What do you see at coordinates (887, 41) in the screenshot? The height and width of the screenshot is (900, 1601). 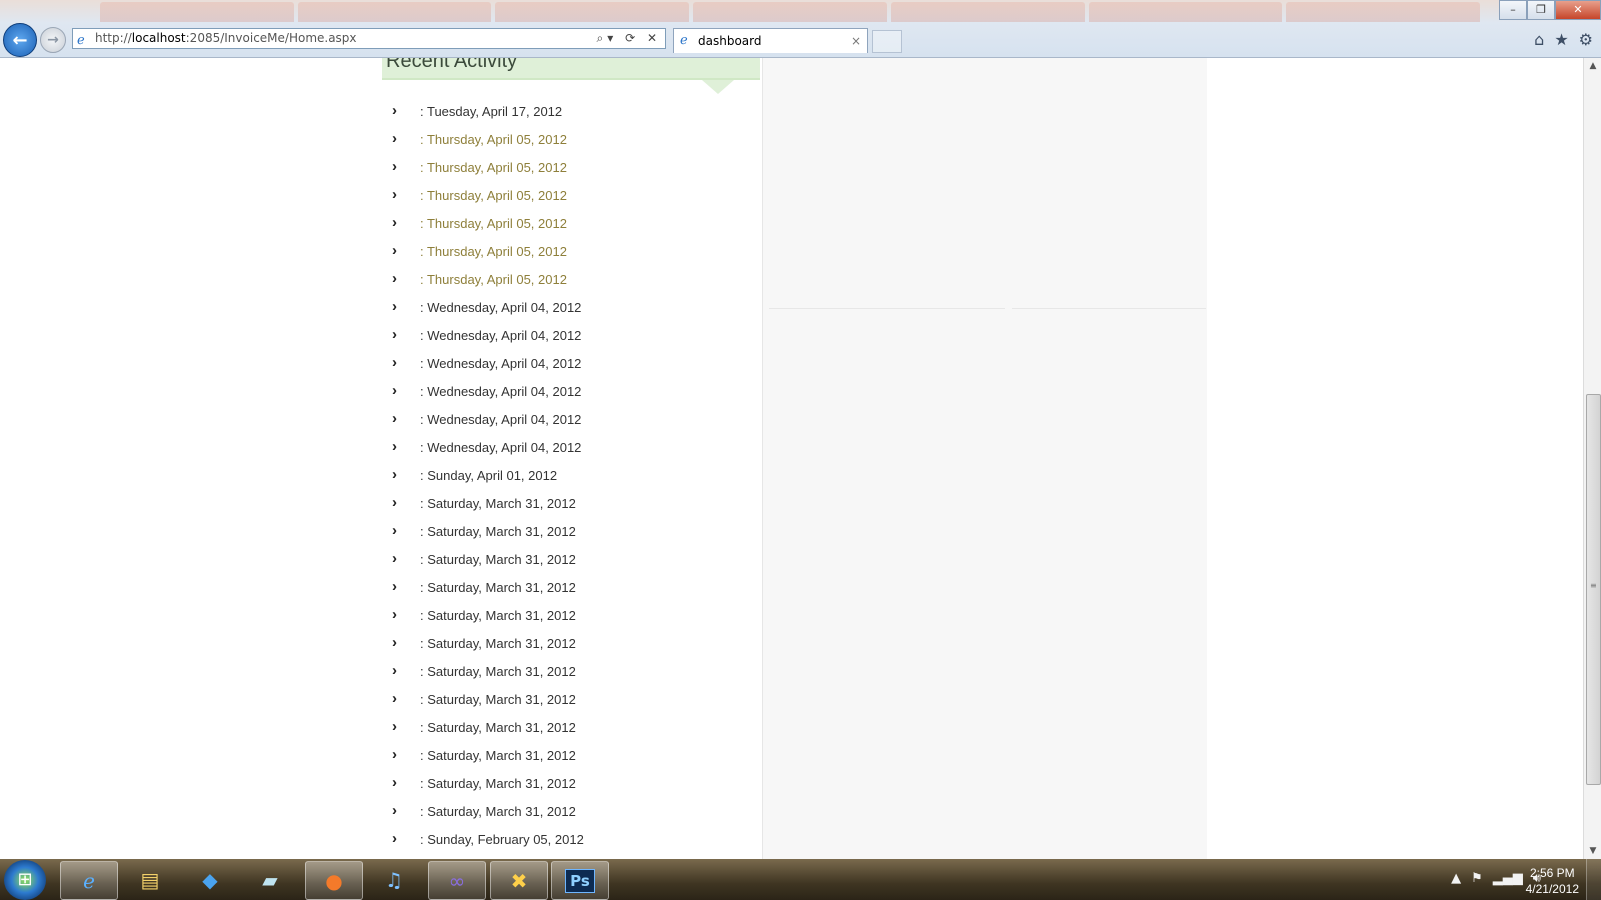 I see `new-tab-button` at bounding box center [887, 41].